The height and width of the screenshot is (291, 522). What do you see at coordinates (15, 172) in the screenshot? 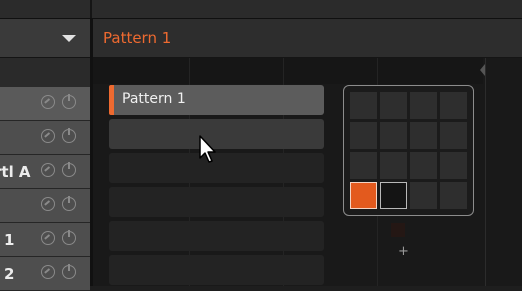
I see `group-row-label: rtl A` at bounding box center [15, 172].